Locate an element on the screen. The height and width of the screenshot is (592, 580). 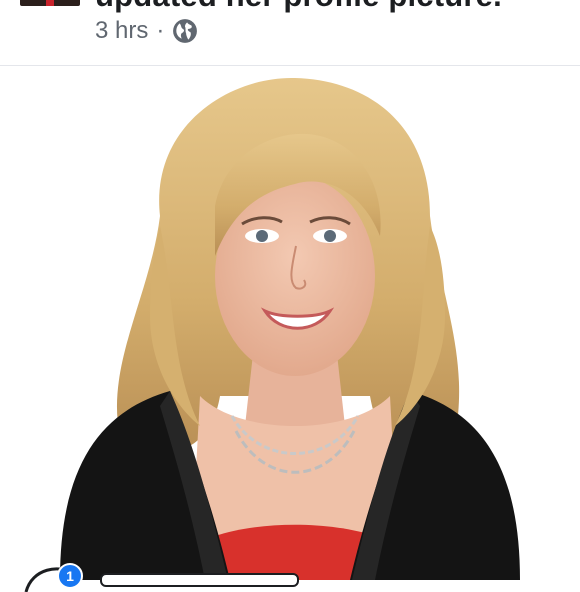
bottom-pill is located at coordinates (199, 580).